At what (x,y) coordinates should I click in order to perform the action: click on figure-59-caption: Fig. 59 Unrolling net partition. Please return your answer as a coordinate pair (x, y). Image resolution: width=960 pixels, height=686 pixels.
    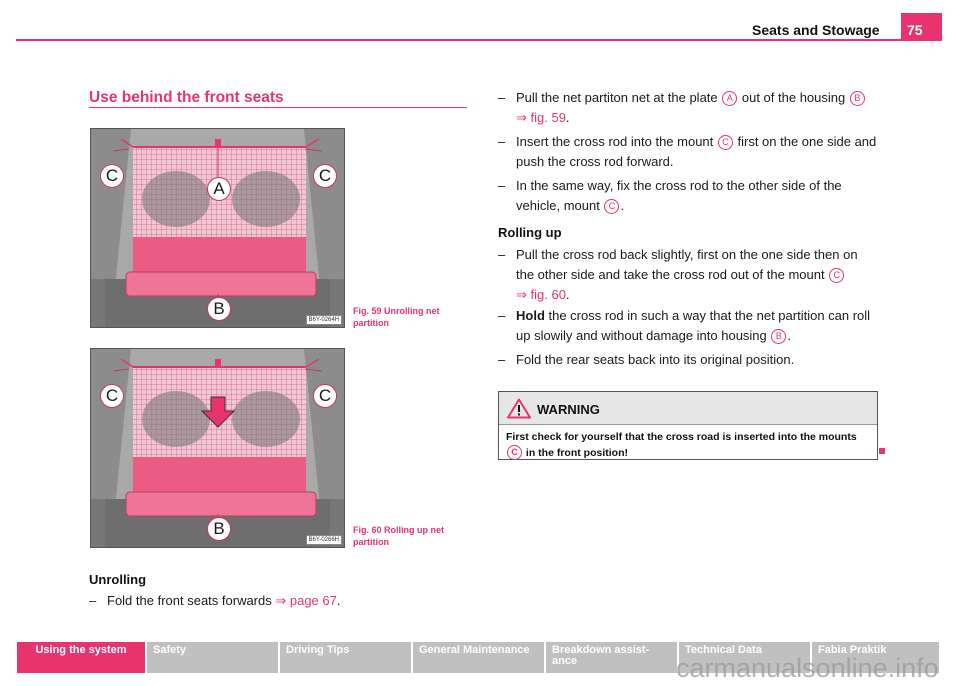
    Looking at the image, I should click on (396, 317).